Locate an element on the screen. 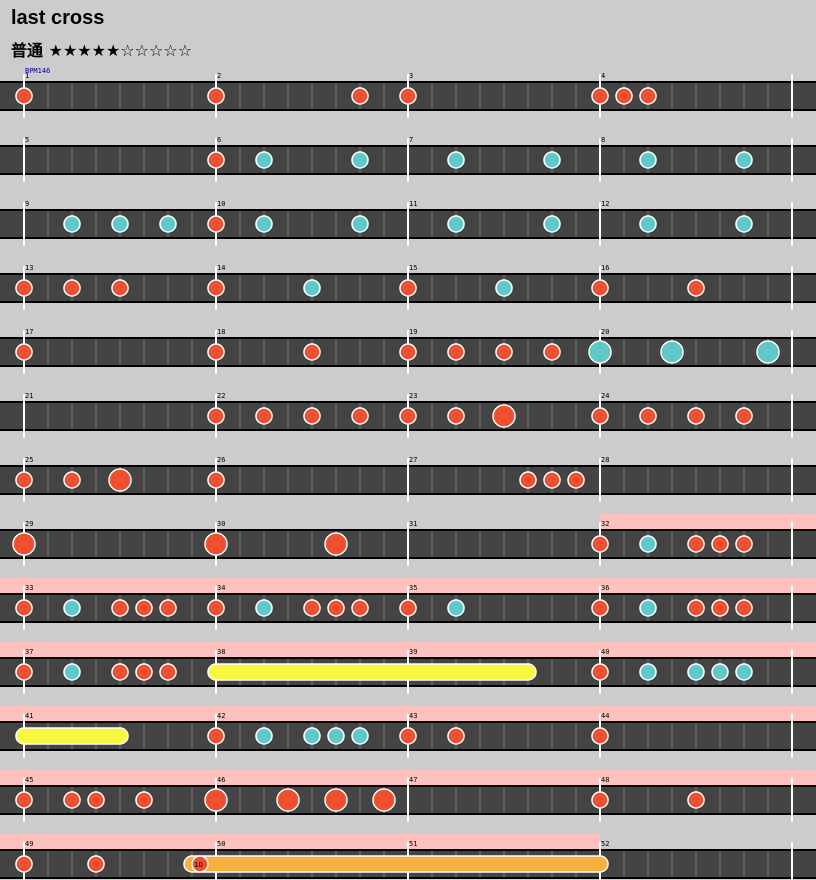  measure-number: 17 is located at coordinates (29, 332).